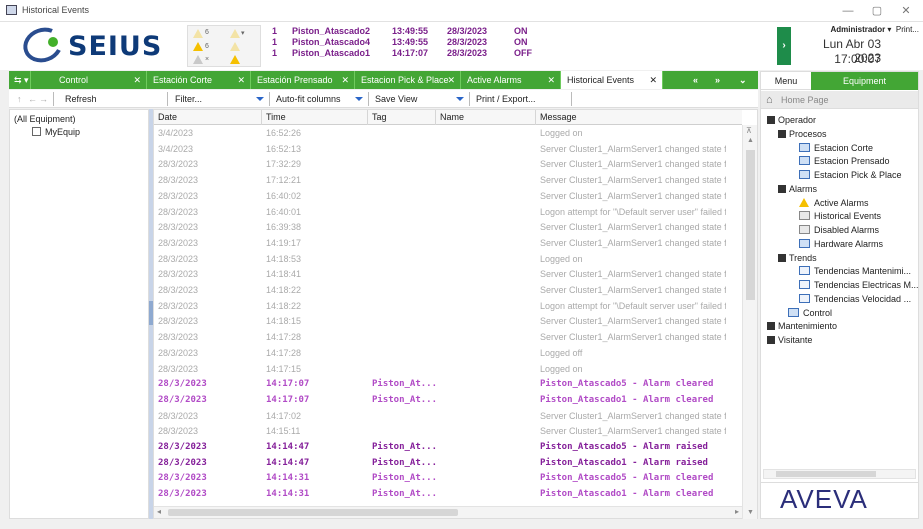  I want to click on tab-estacion-corte: Estación Corte ✕, so click(199, 80).